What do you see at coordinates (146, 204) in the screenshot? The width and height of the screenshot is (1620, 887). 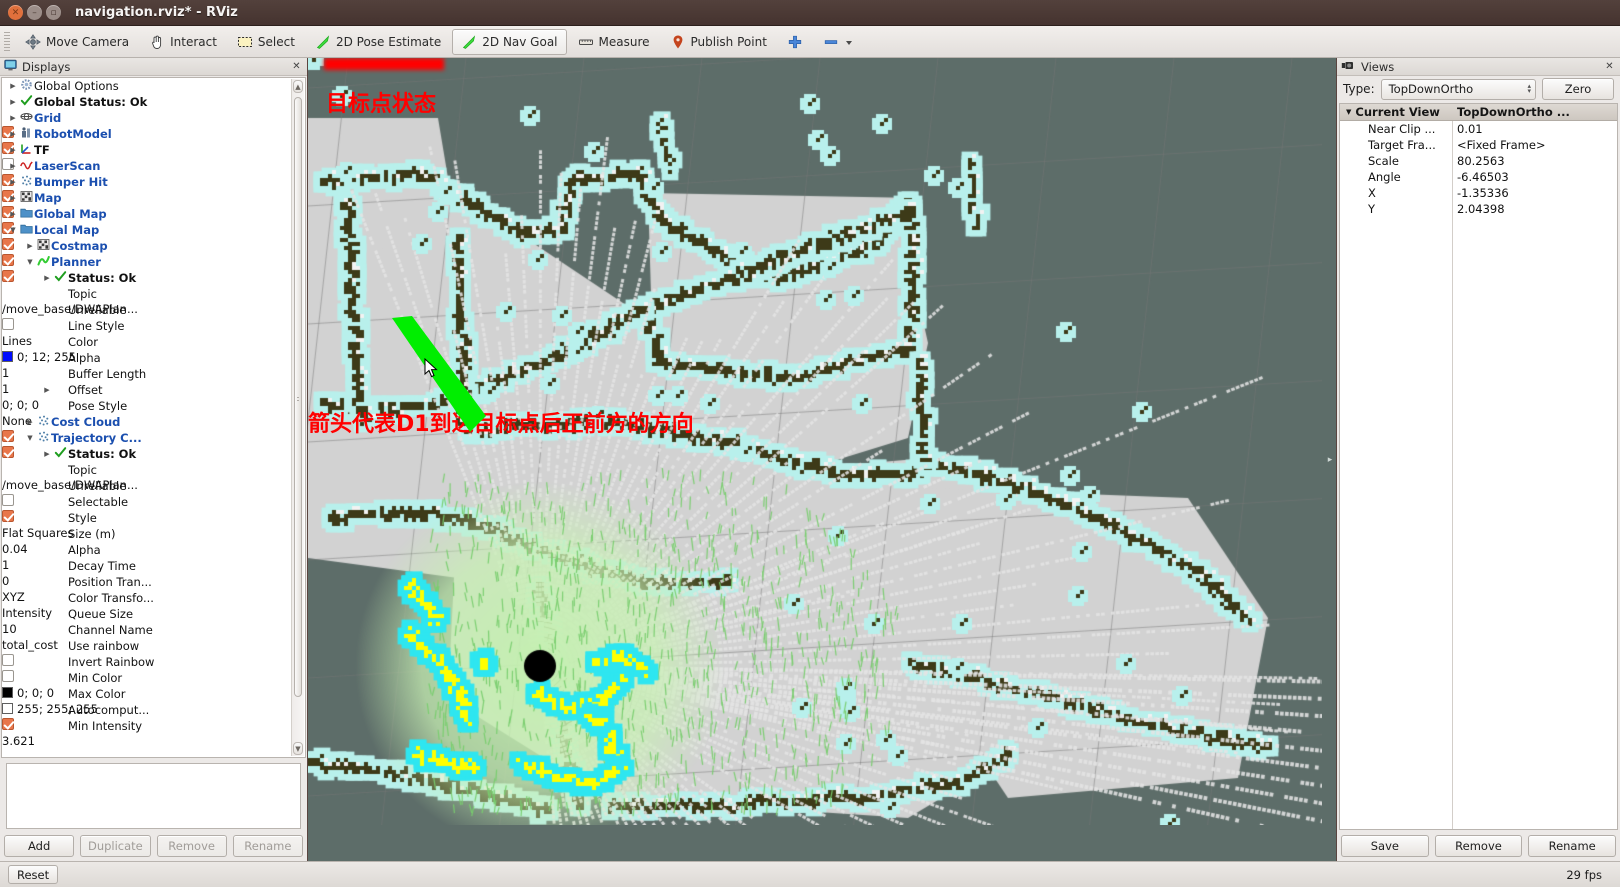 I see `display-row-map: ▶ Map` at bounding box center [146, 204].